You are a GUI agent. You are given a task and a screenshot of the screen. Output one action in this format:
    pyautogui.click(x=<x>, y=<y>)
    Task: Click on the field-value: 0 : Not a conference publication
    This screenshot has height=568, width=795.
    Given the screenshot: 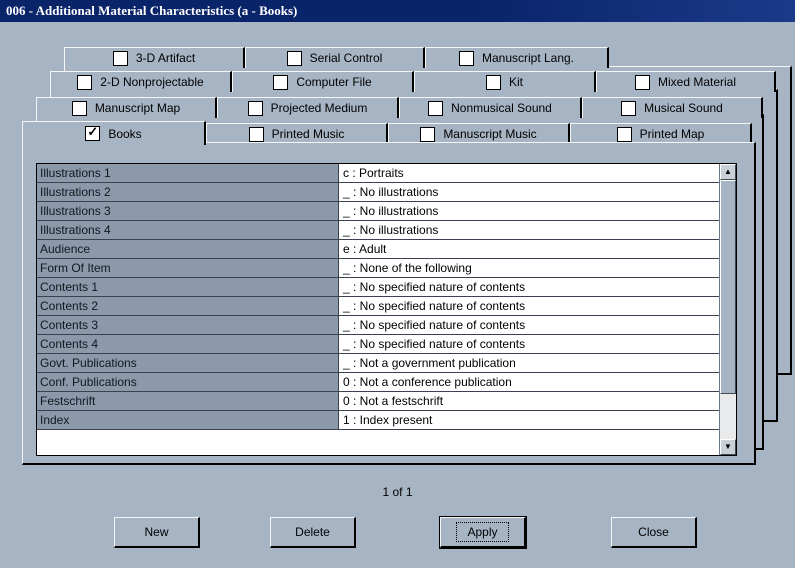 What is the action you would take?
    pyautogui.click(x=528, y=382)
    